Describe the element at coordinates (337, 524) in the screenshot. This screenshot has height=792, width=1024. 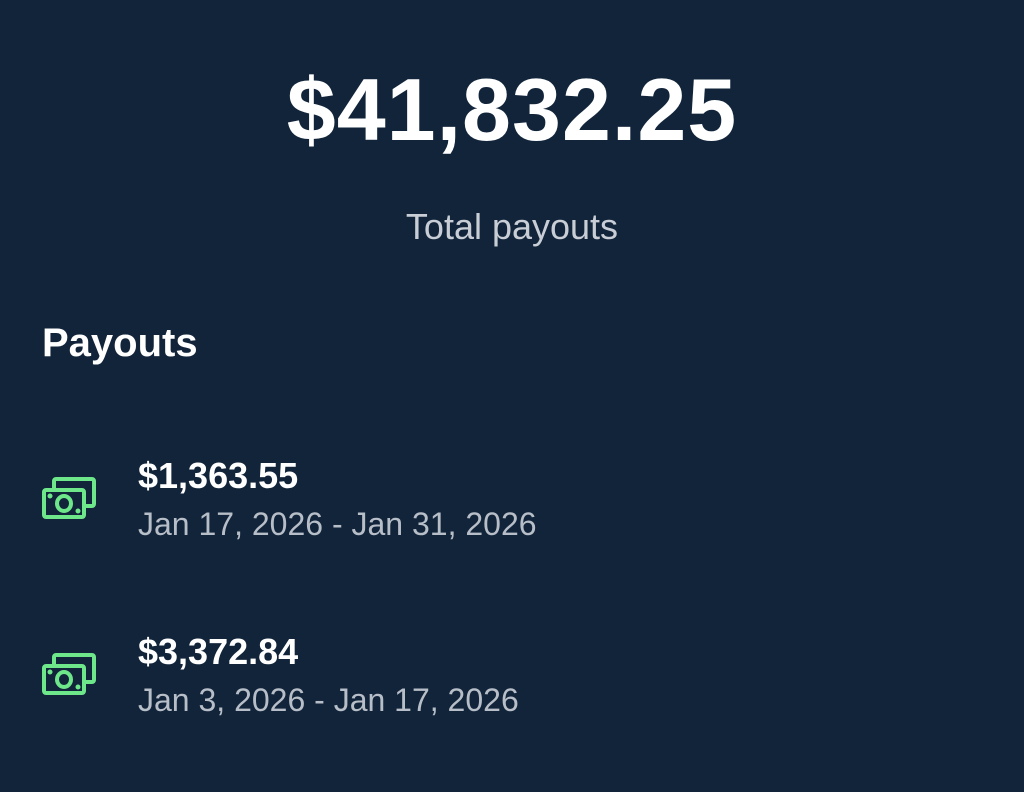
I see `payout-date-range: Jan 17, 2026 - Jan 31, 2026` at that location.